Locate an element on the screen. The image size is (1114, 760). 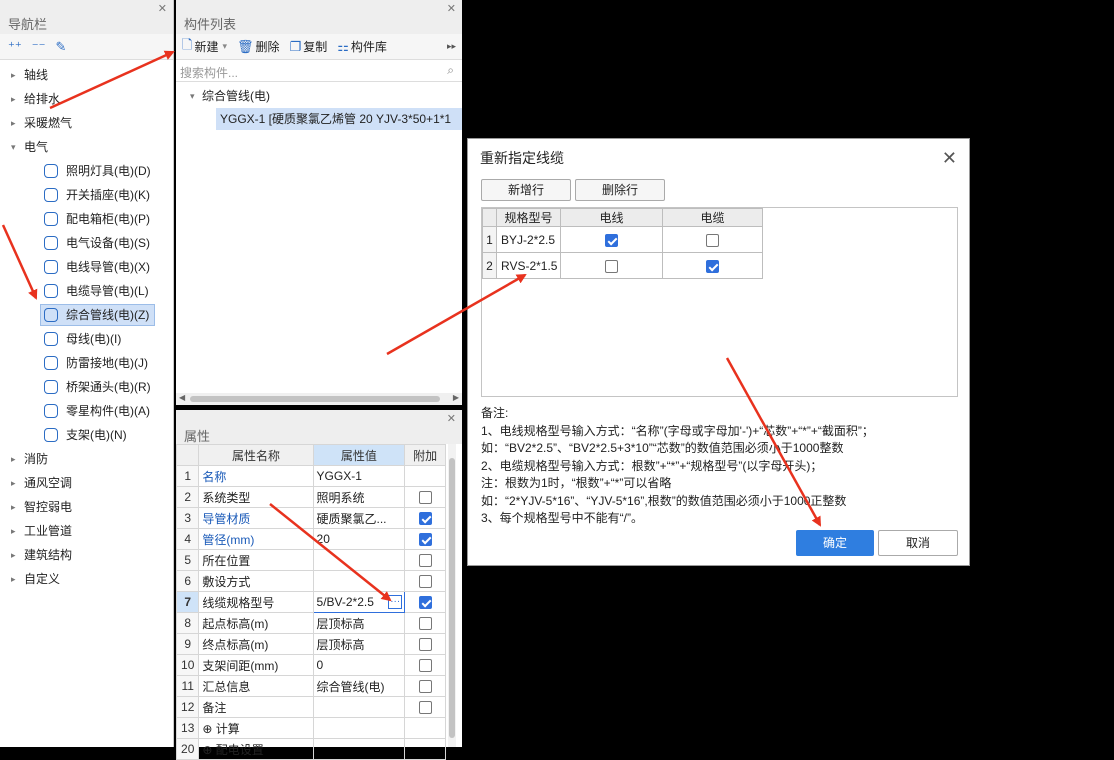
nav-item: ▸ 给排水 is located at coordinates (86, 99).